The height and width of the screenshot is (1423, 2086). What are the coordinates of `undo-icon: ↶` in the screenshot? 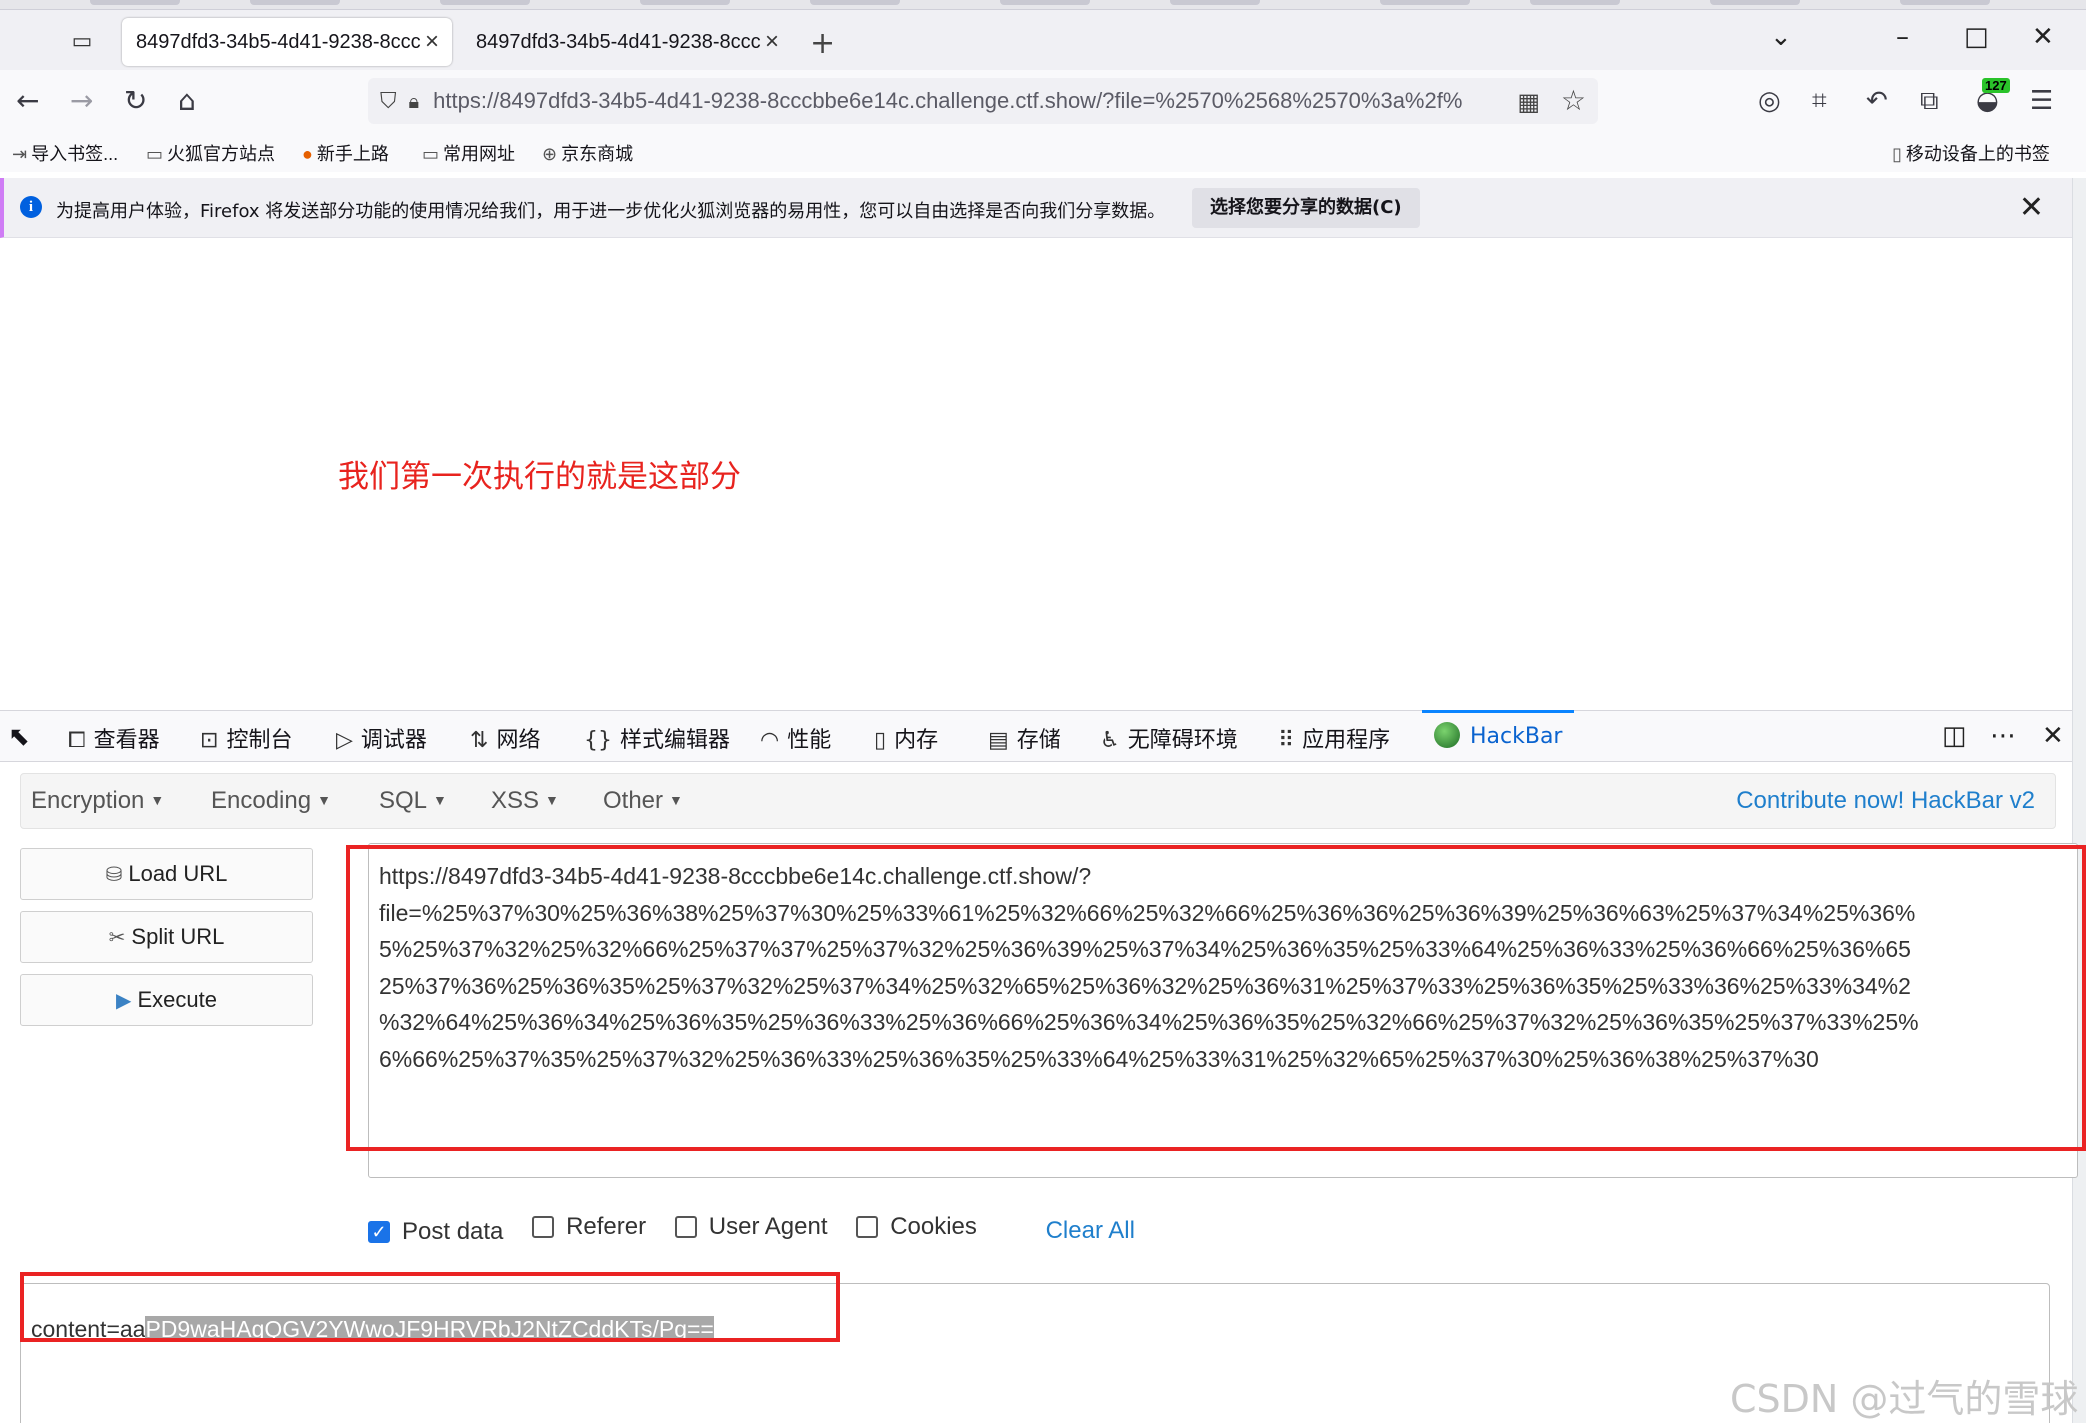 It's located at (1877, 101).